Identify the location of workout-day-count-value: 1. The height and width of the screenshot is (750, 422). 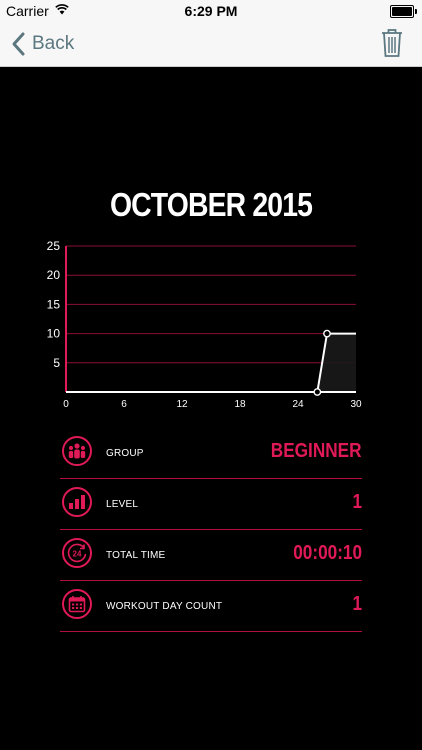
(357, 604).